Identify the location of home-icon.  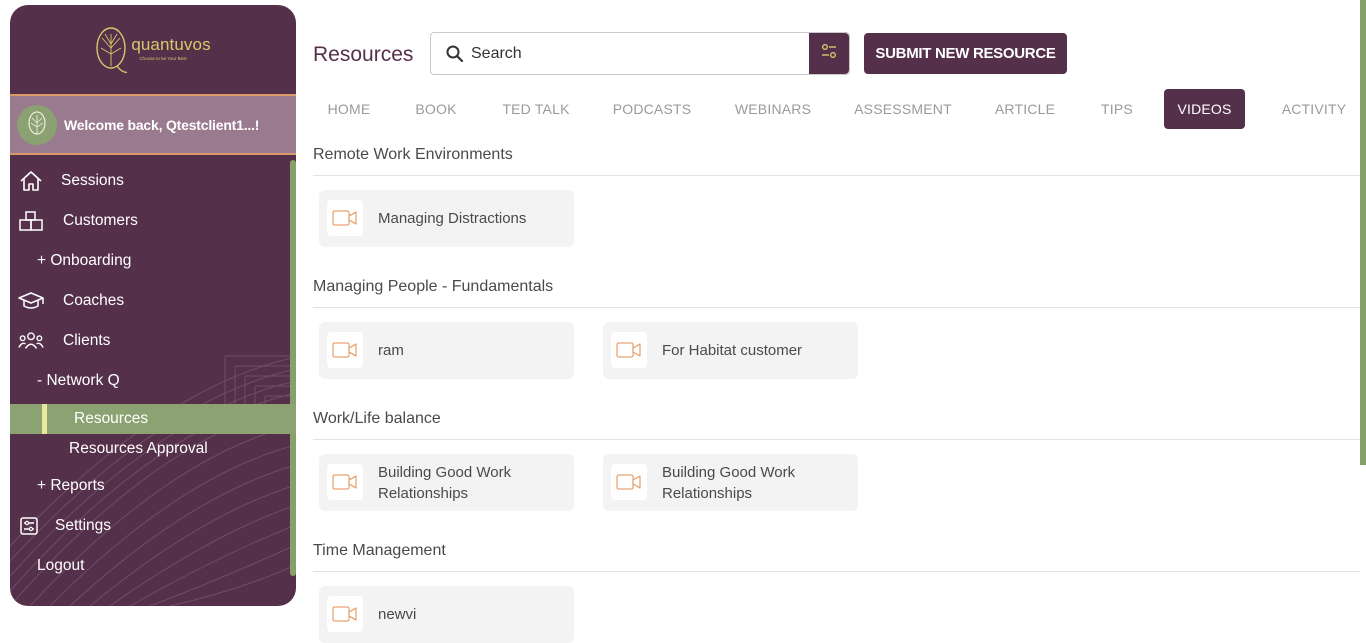
(31, 181).